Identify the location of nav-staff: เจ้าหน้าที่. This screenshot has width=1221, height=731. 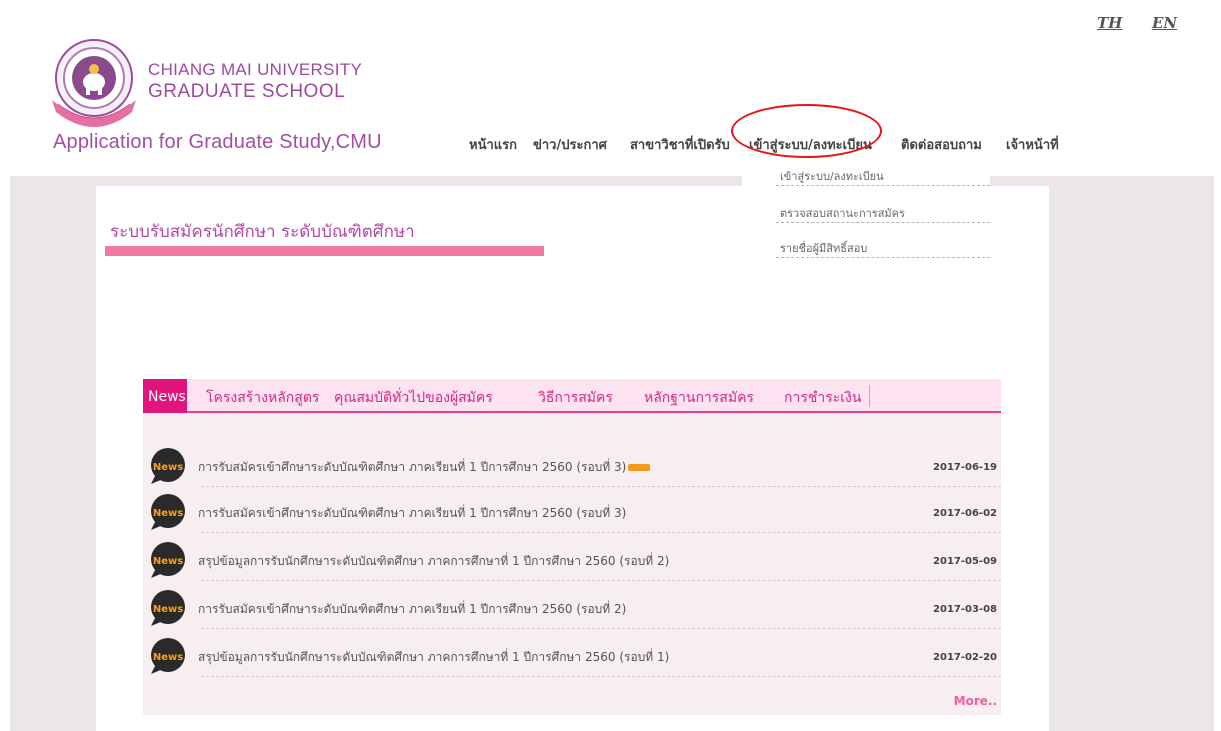
(1032, 144).